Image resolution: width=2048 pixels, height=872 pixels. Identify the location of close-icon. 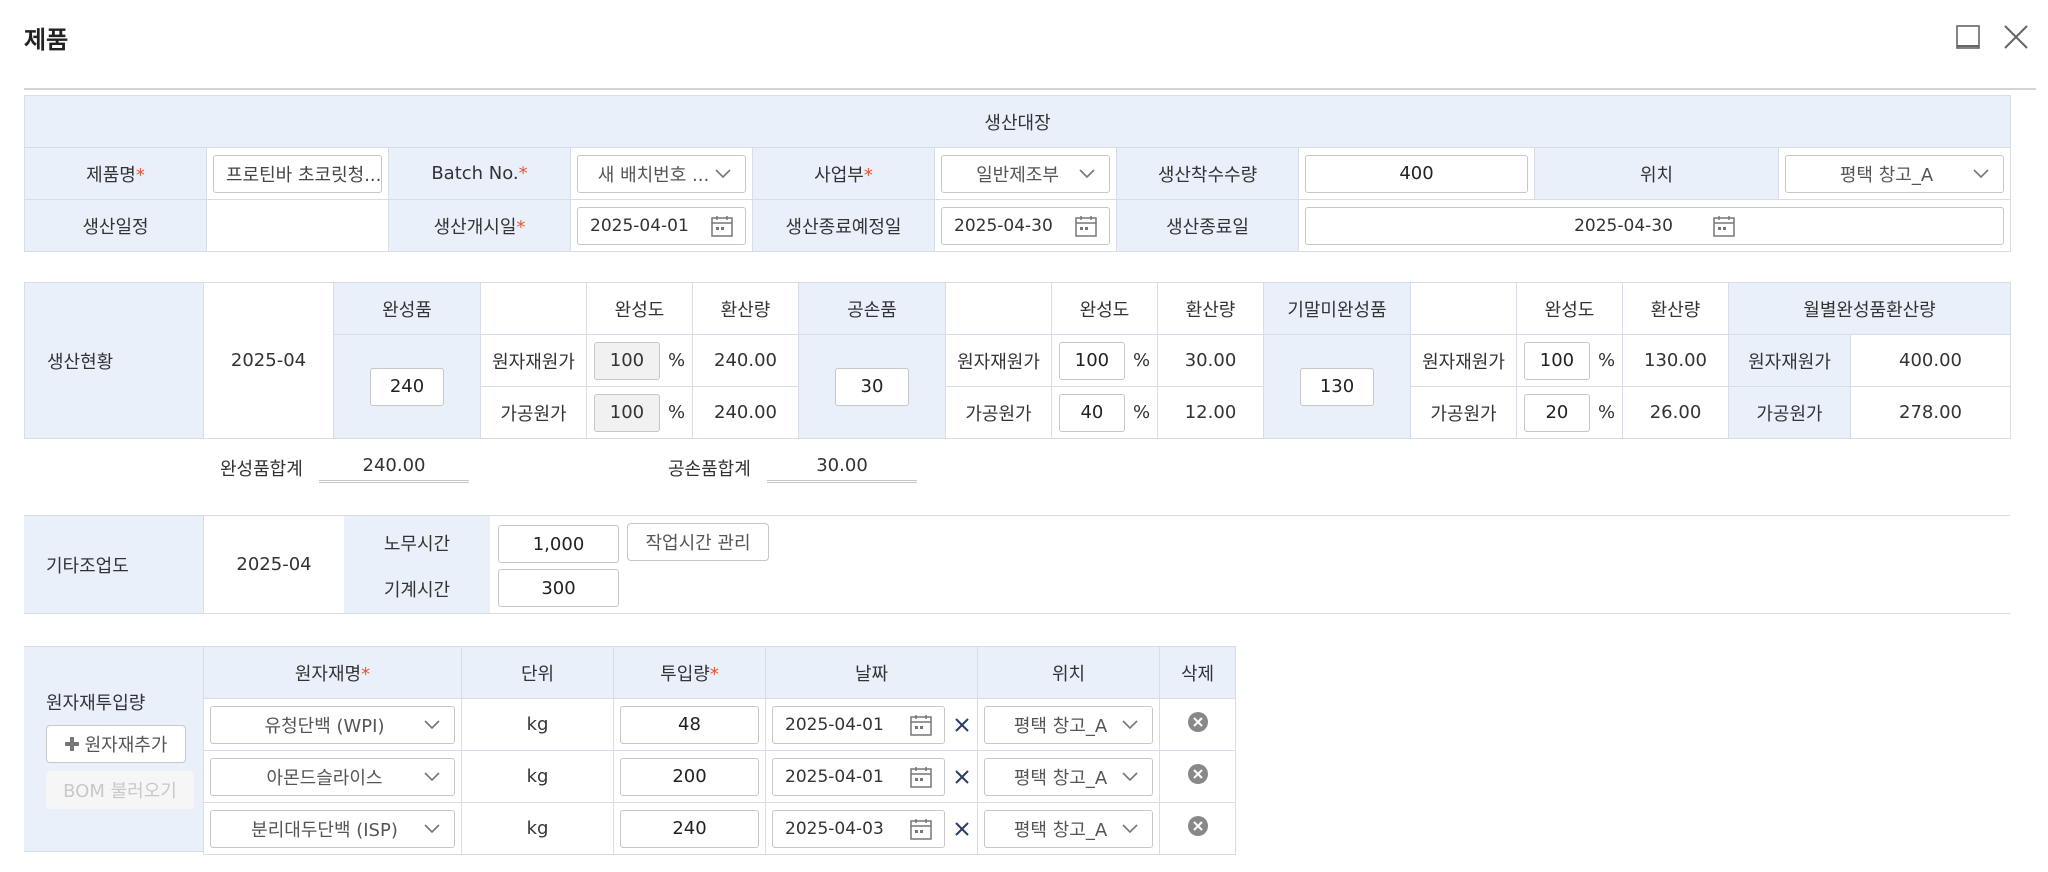
(2016, 37).